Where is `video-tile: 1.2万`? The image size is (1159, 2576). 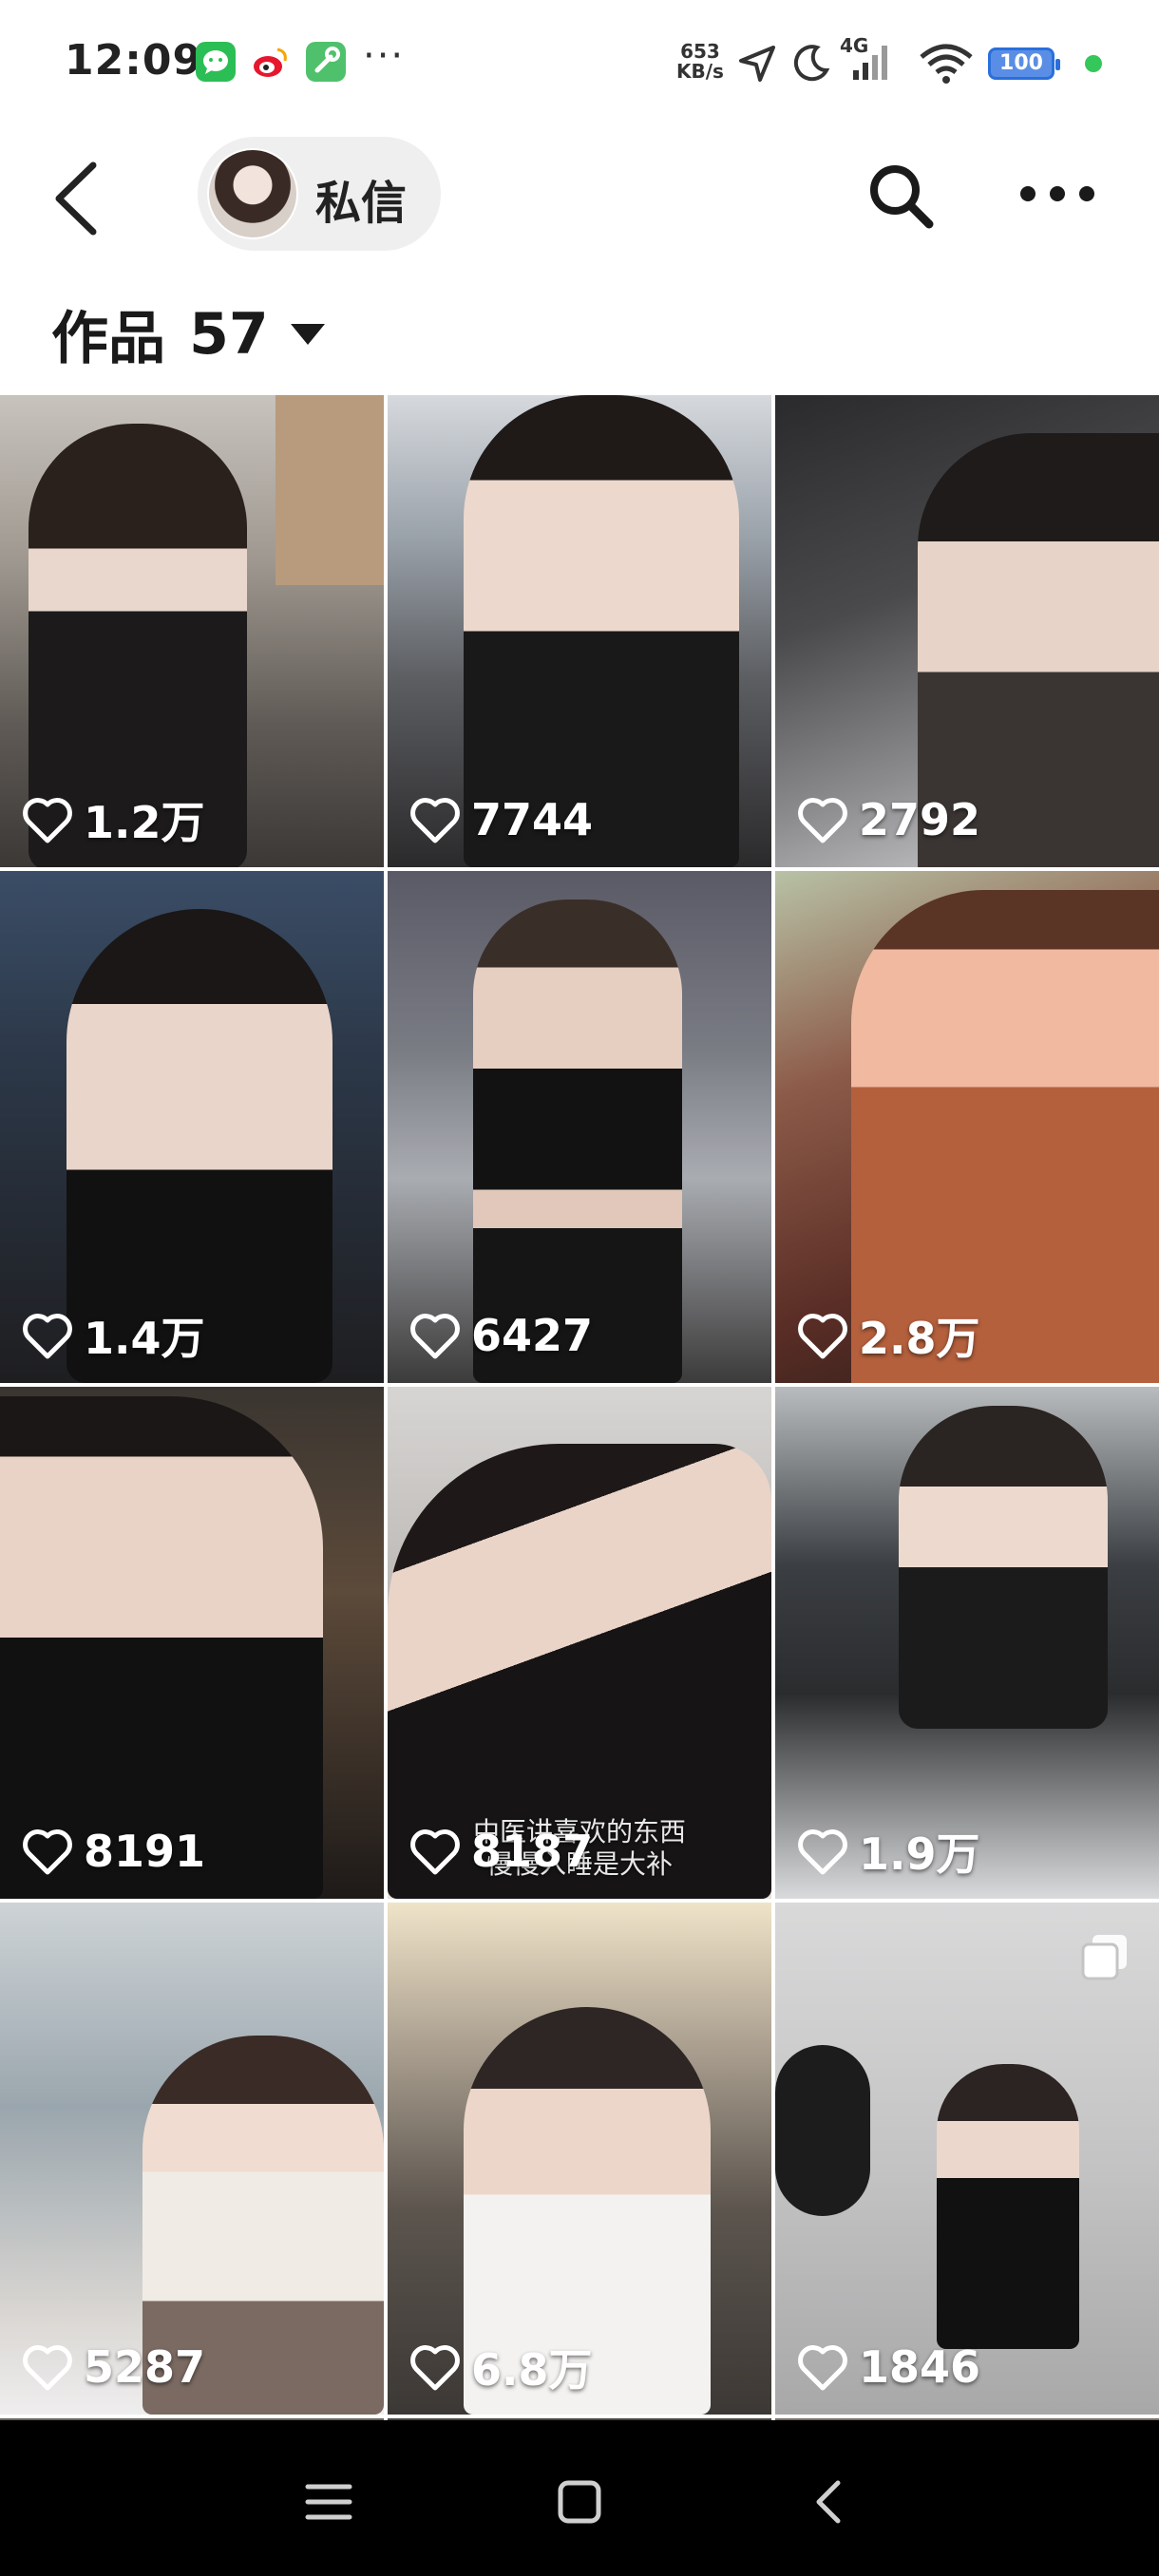
video-tile: 1.2万 is located at coordinates (192, 631).